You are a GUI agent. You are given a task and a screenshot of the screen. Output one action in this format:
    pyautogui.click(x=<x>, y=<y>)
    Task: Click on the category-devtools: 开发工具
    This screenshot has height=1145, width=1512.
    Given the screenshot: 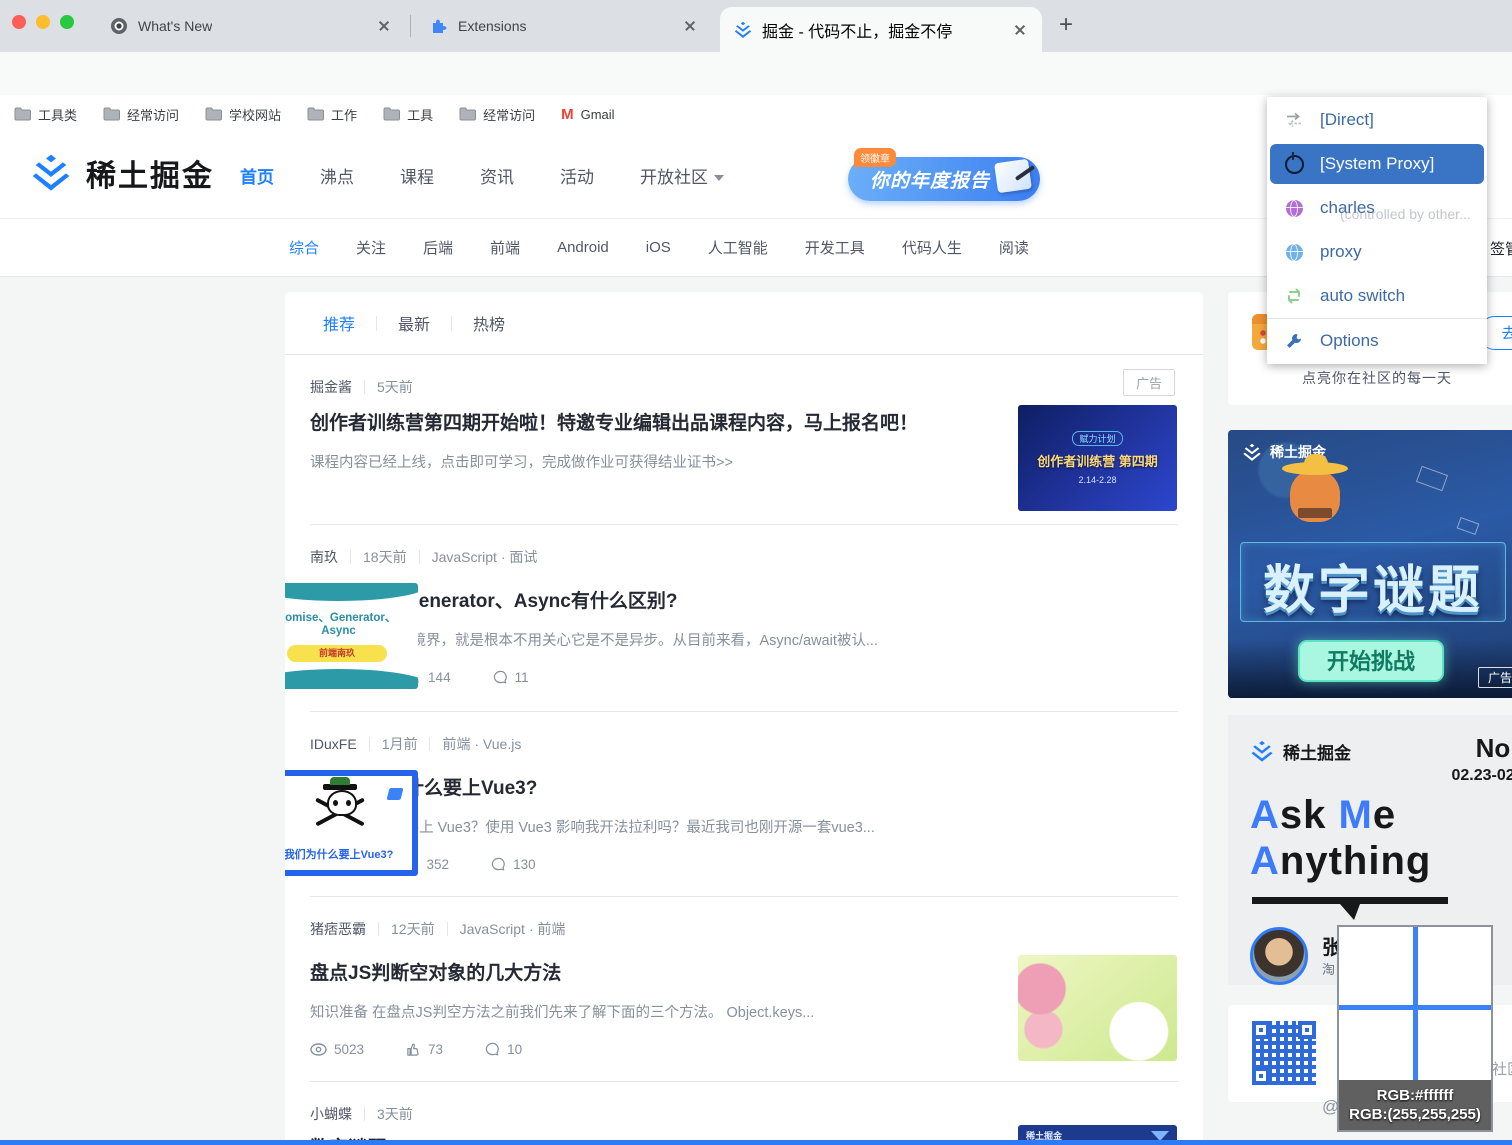 What is the action you would take?
    pyautogui.click(x=835, y=247)
    